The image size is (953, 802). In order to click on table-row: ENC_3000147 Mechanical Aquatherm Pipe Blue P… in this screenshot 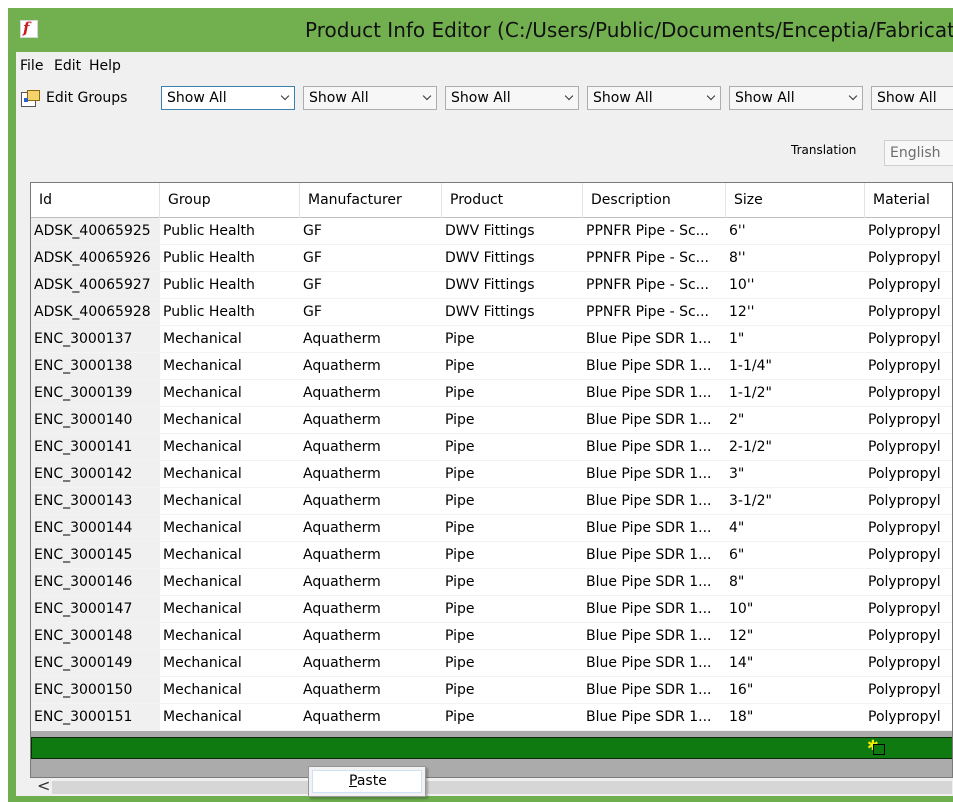, I will do `click(491, 609)`.